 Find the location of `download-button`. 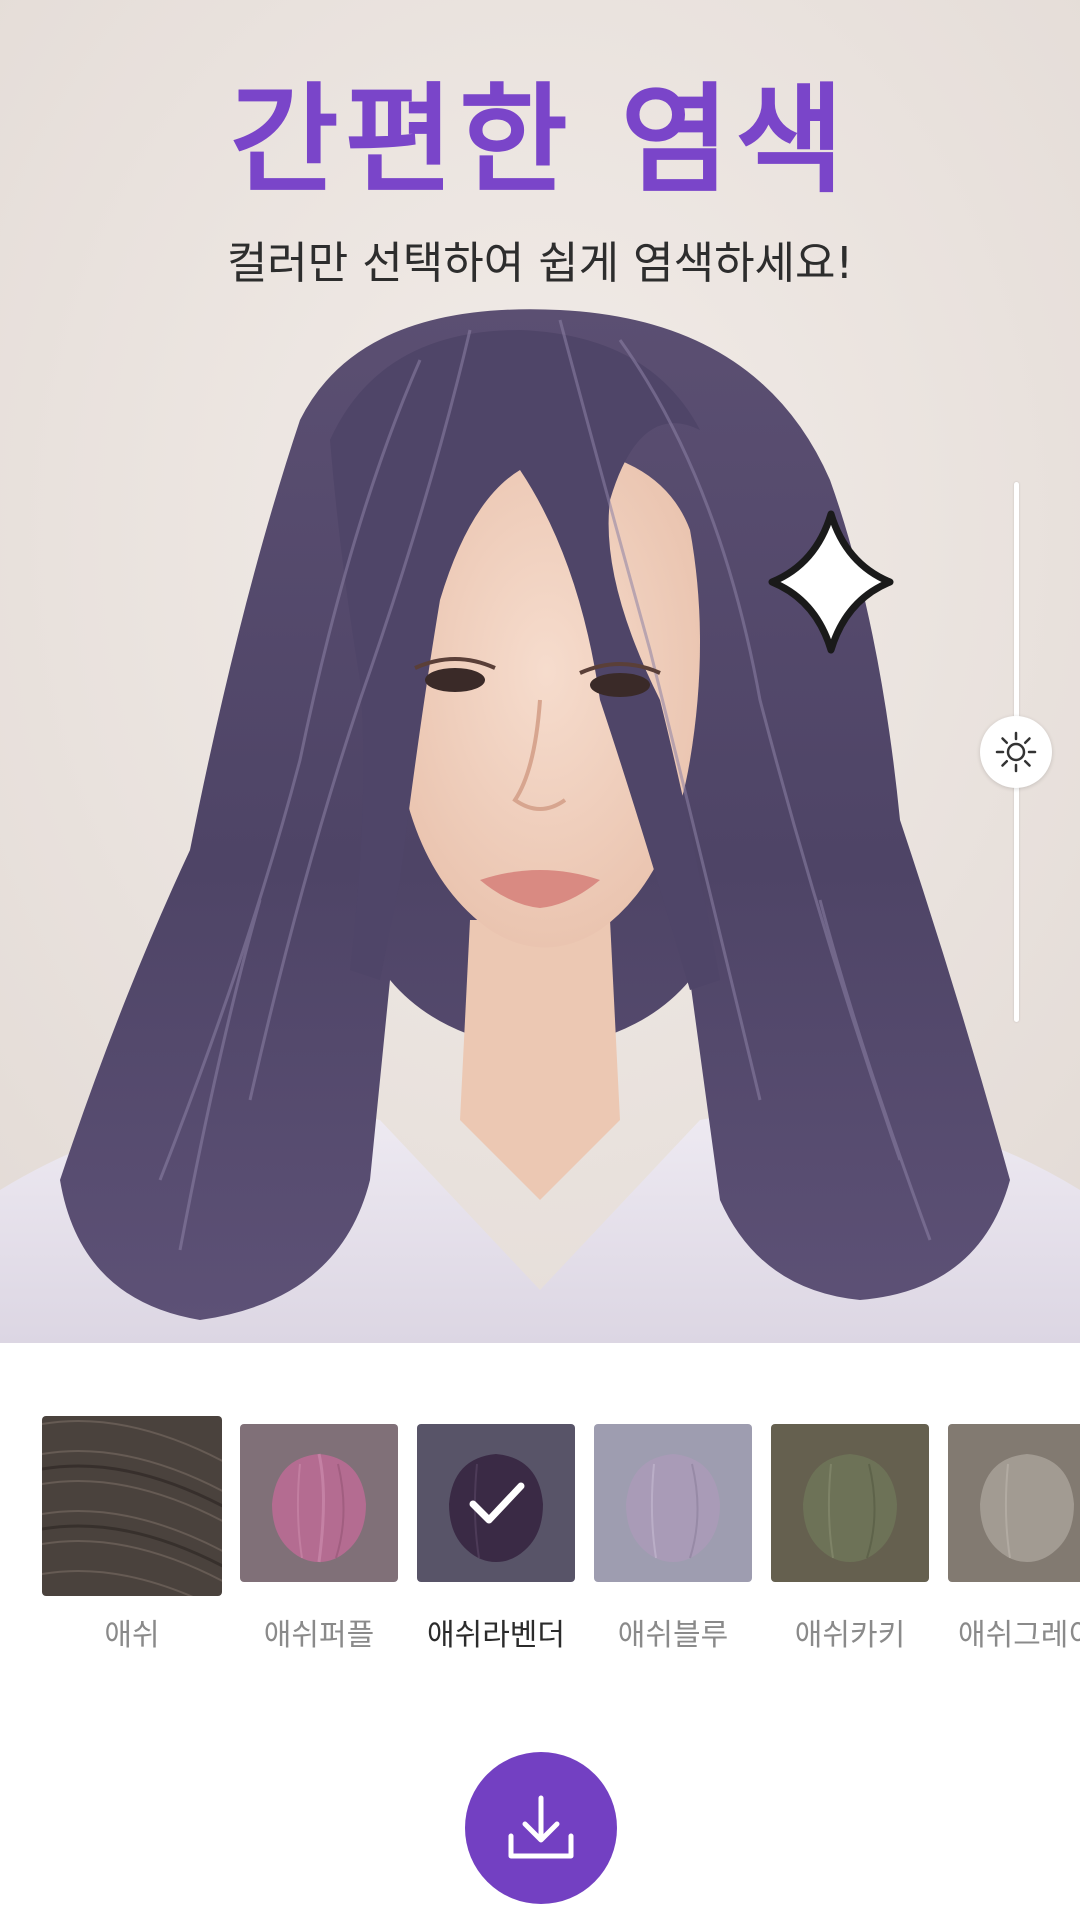

download-button is located at coordinates (541, 1828).